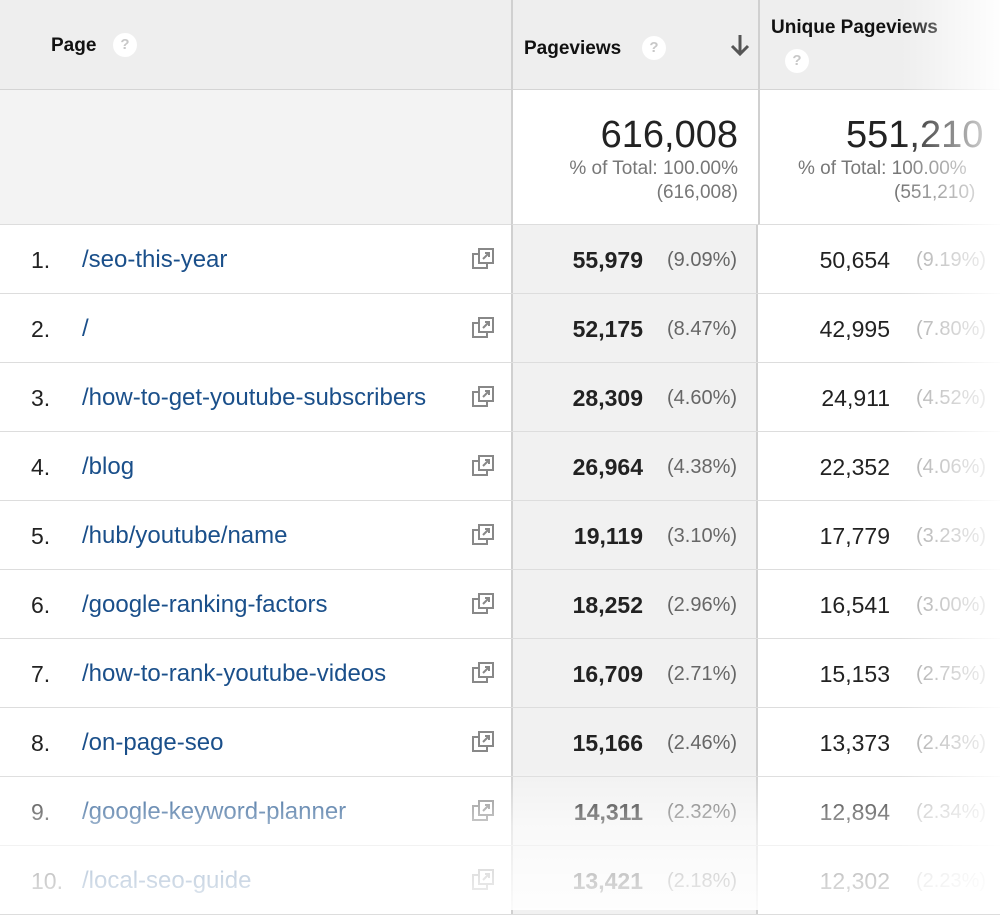 The height and width of the screenshot is (915, 1000). What do you see at coordinates (854, 812) in the screenshot?
I see `unique-pageviews-value: 12,894` at bounding box center [854, 812].